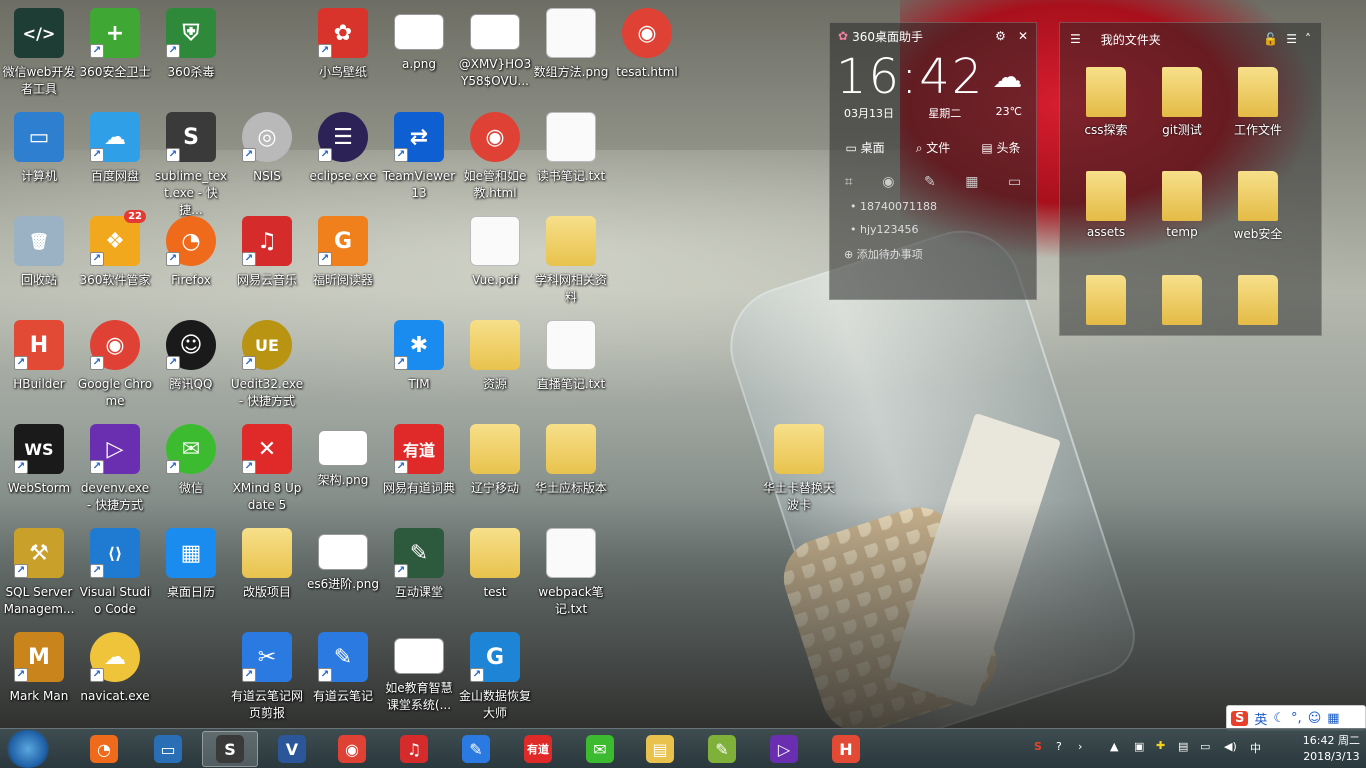 The image size is (1366, 768). Describe the element at coordinates (1308, 39) in the screenshot. I see `chevron-up-icon: ˄` at that location.